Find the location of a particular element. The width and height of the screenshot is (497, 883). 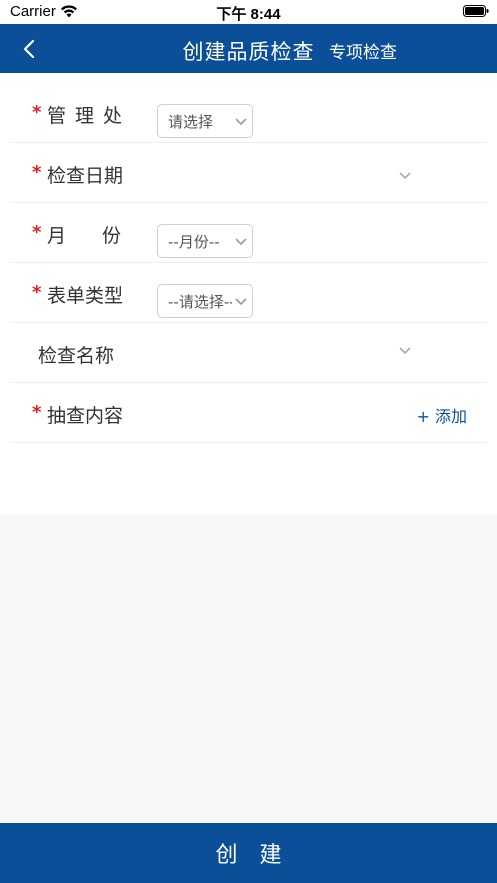

form-row-month: * 月份 --月份-- is located at coordinates (248, 233).